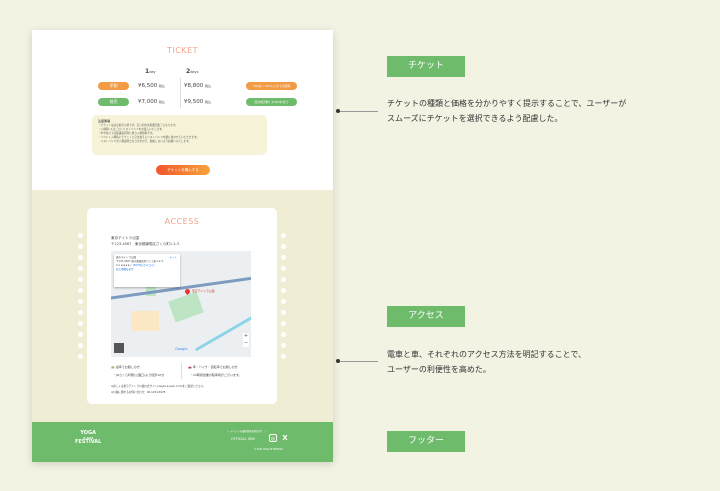 This screenshot has width=720, height=491. Describe the element at coordinates (357, 361) in the screenshot. I see `connector-access` at that location.